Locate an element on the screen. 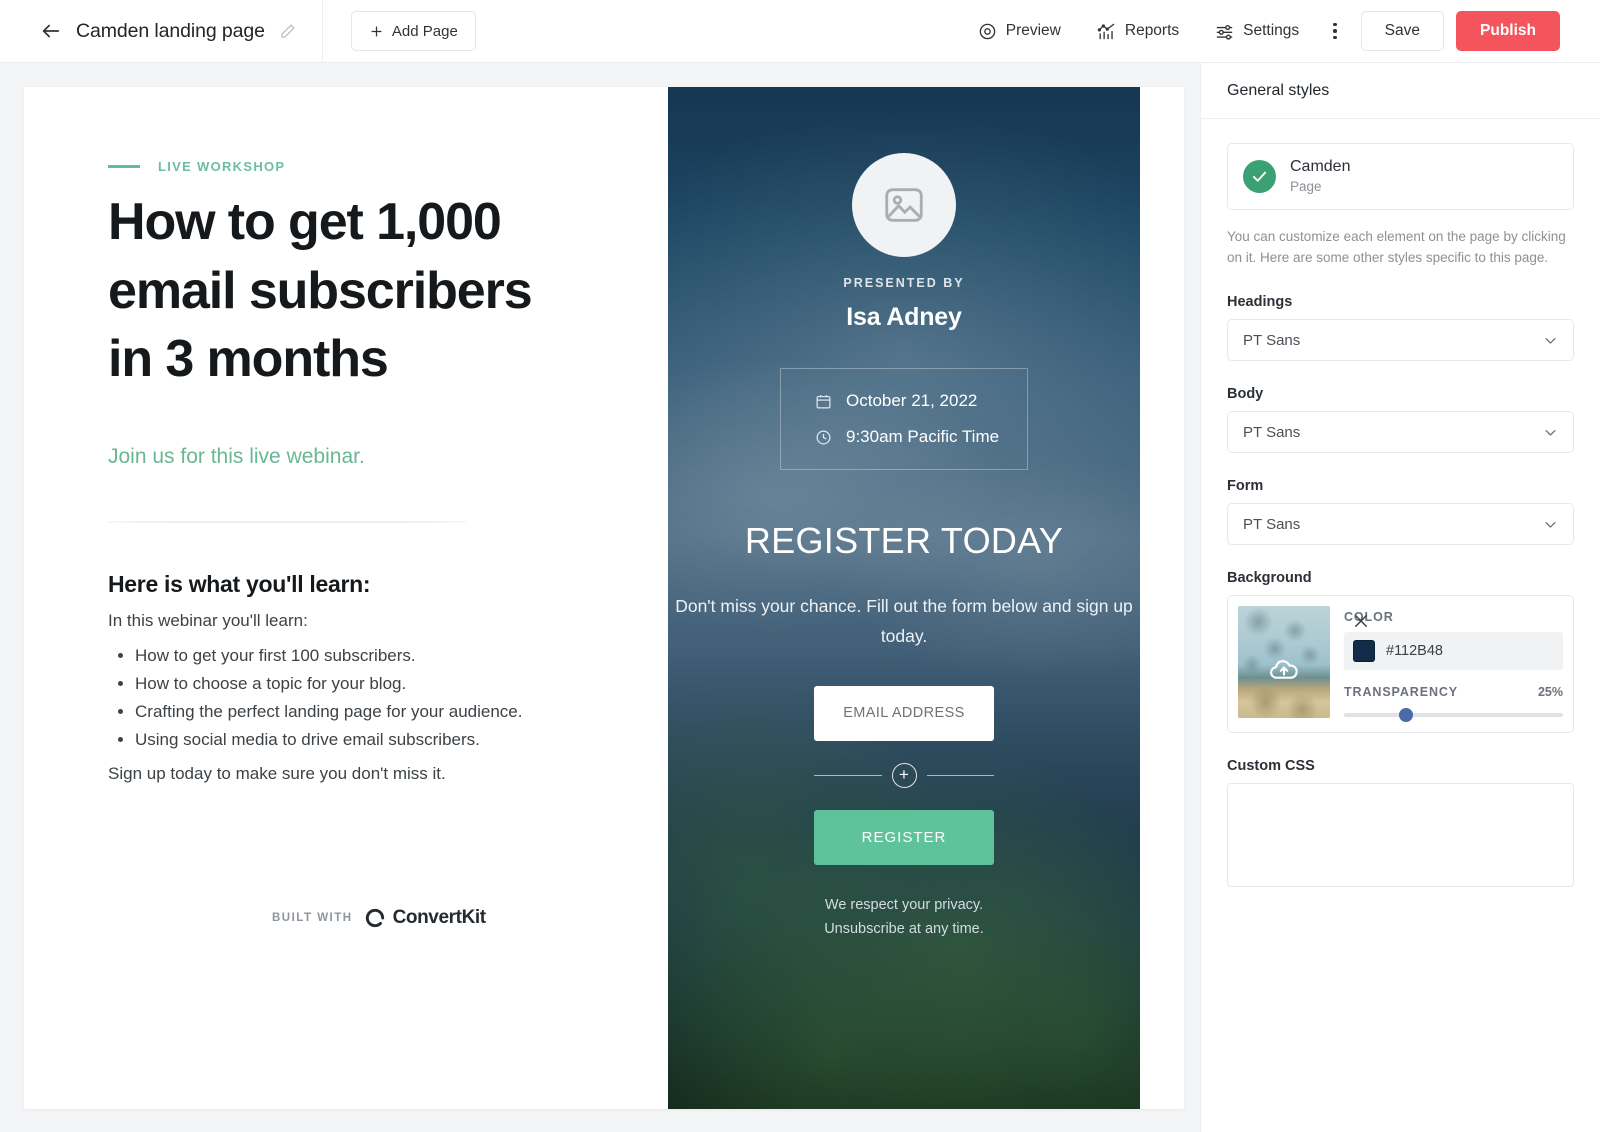 This screenshot has height=1132, width=1600. selected-element-name: Camden is located at coordinates (1320, 166).